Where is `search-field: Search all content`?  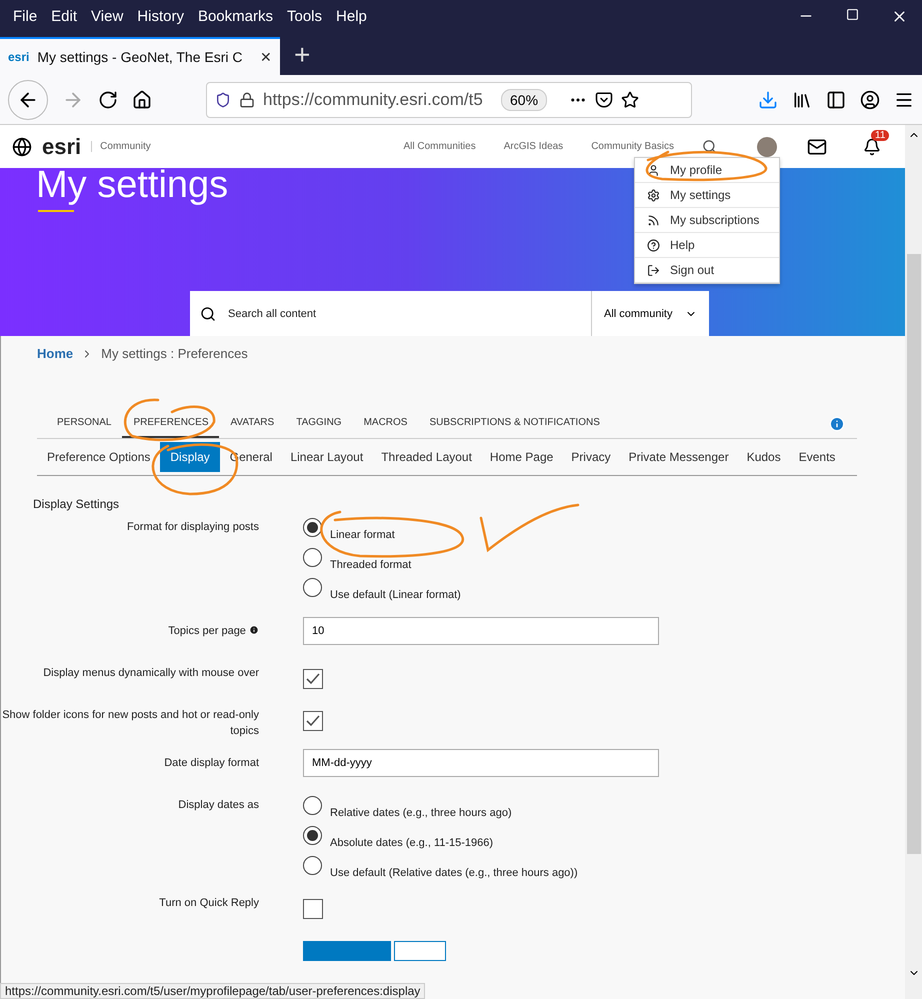
search-field: Search all content is located at coordinates (403, 313).